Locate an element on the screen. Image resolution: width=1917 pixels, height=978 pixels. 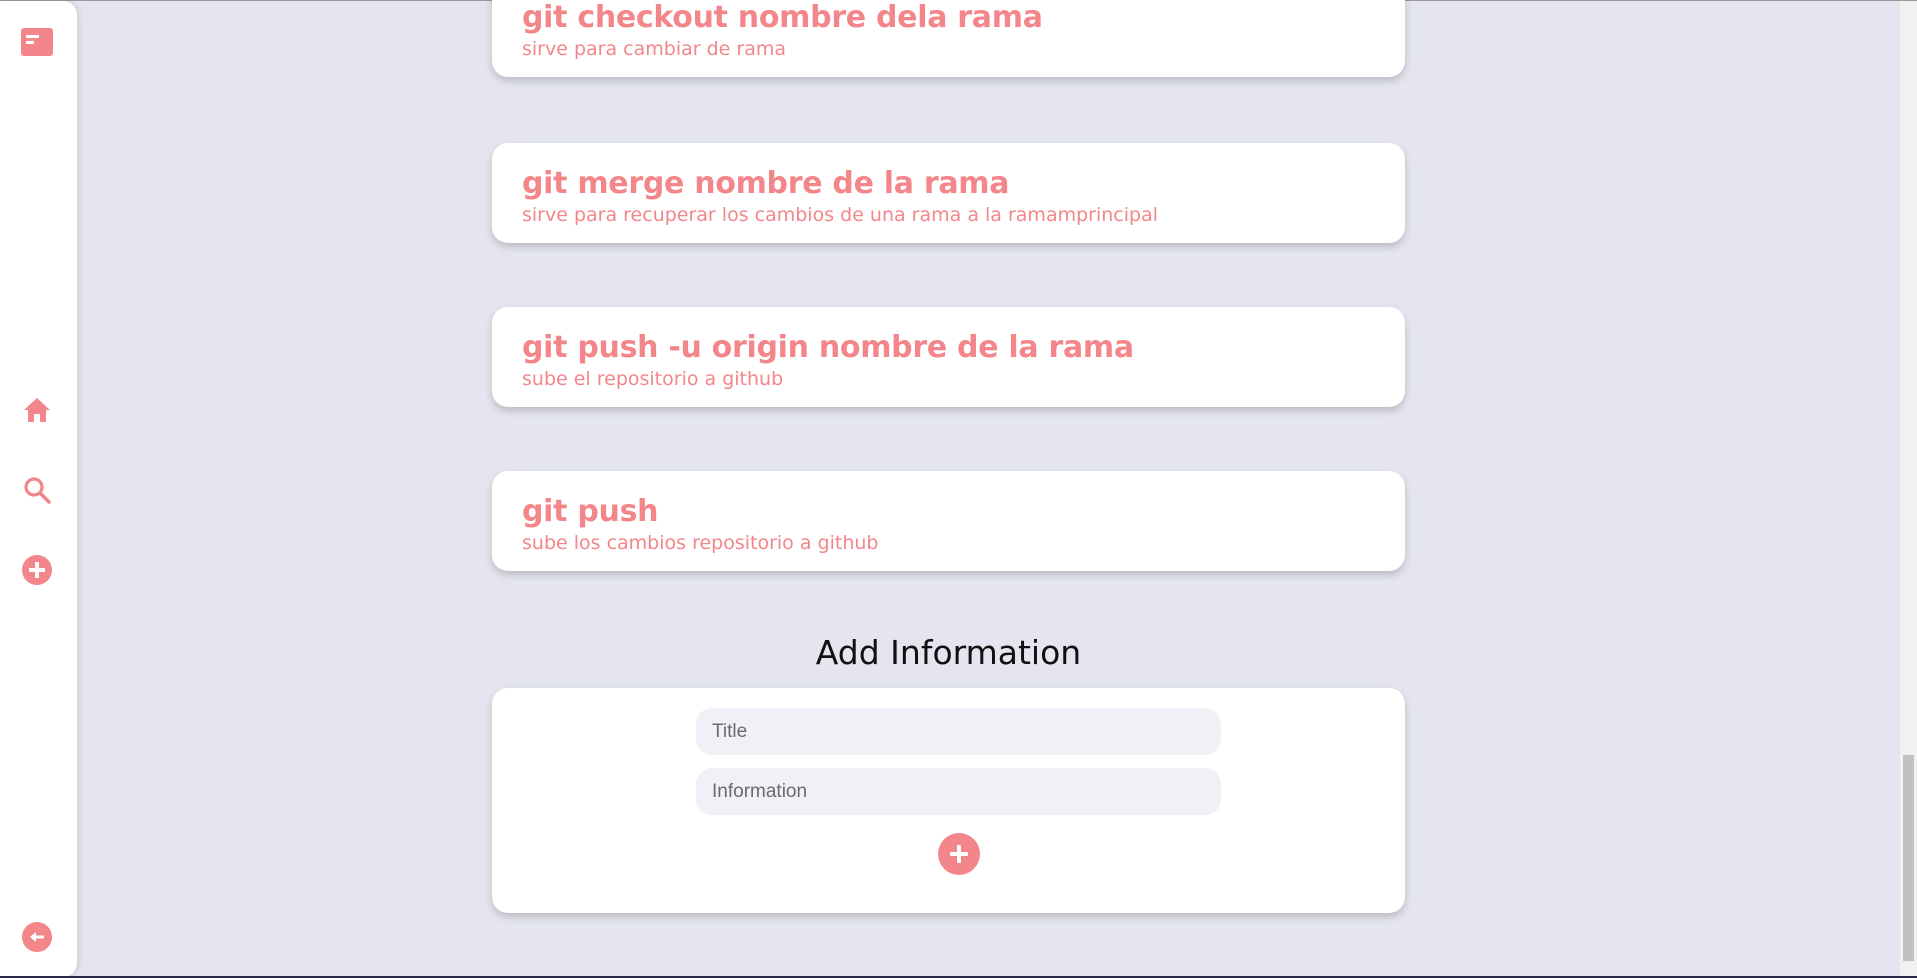
scrollbar-thumb is located at coordinates (1908, 858).